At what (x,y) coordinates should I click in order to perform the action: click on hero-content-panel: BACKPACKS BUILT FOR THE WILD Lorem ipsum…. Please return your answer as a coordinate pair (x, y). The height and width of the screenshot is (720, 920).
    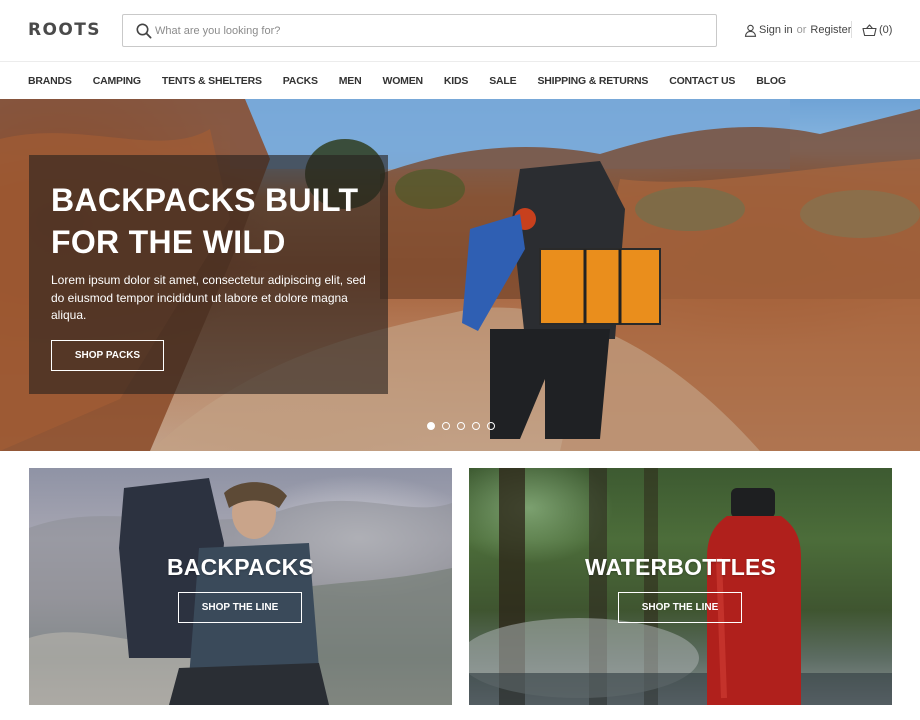
    Looking at the image, I should click on (208, 274).